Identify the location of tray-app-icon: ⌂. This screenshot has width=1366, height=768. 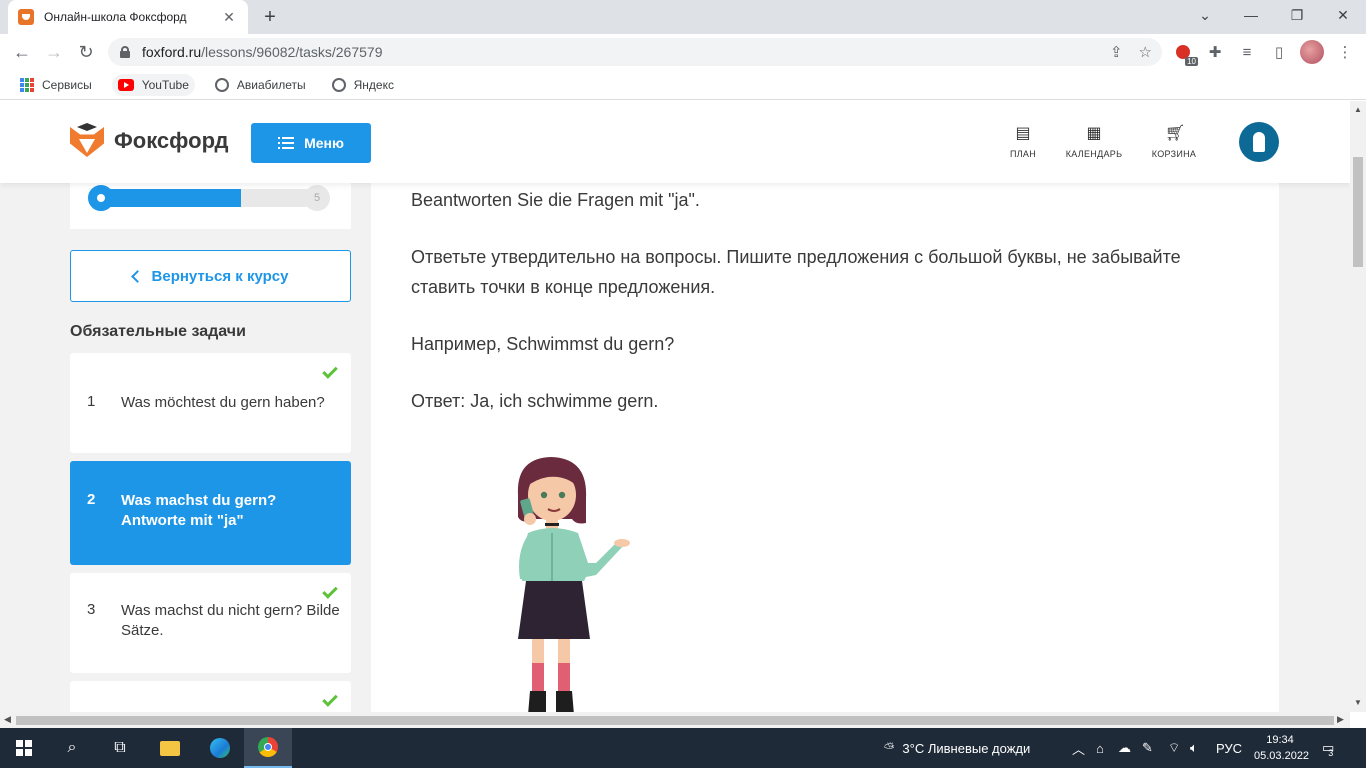
(1100, 748).